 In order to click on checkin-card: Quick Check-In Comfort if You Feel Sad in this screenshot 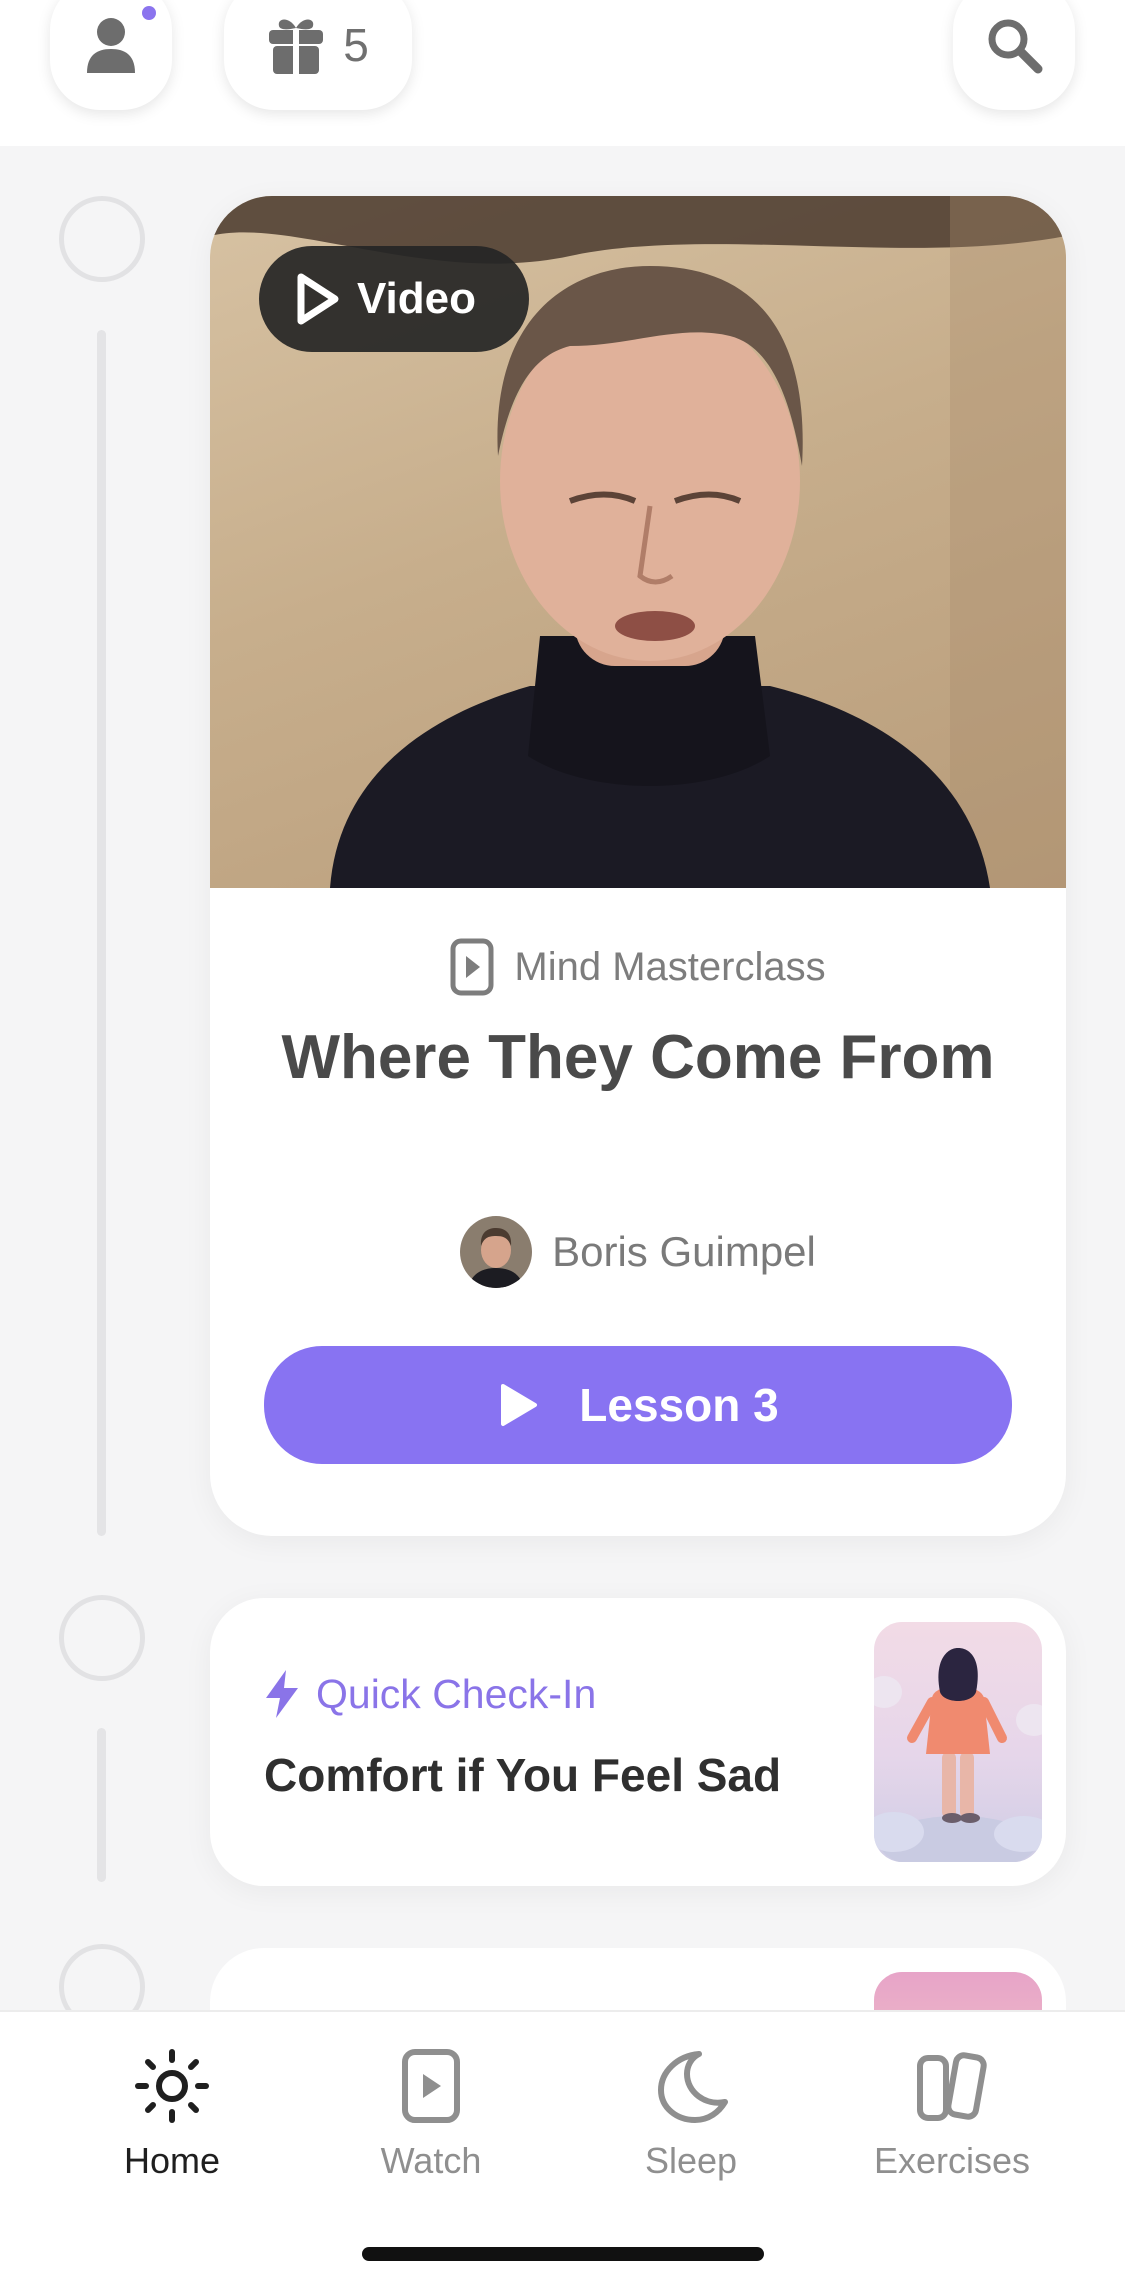, I will do `click(638, 1742)`.